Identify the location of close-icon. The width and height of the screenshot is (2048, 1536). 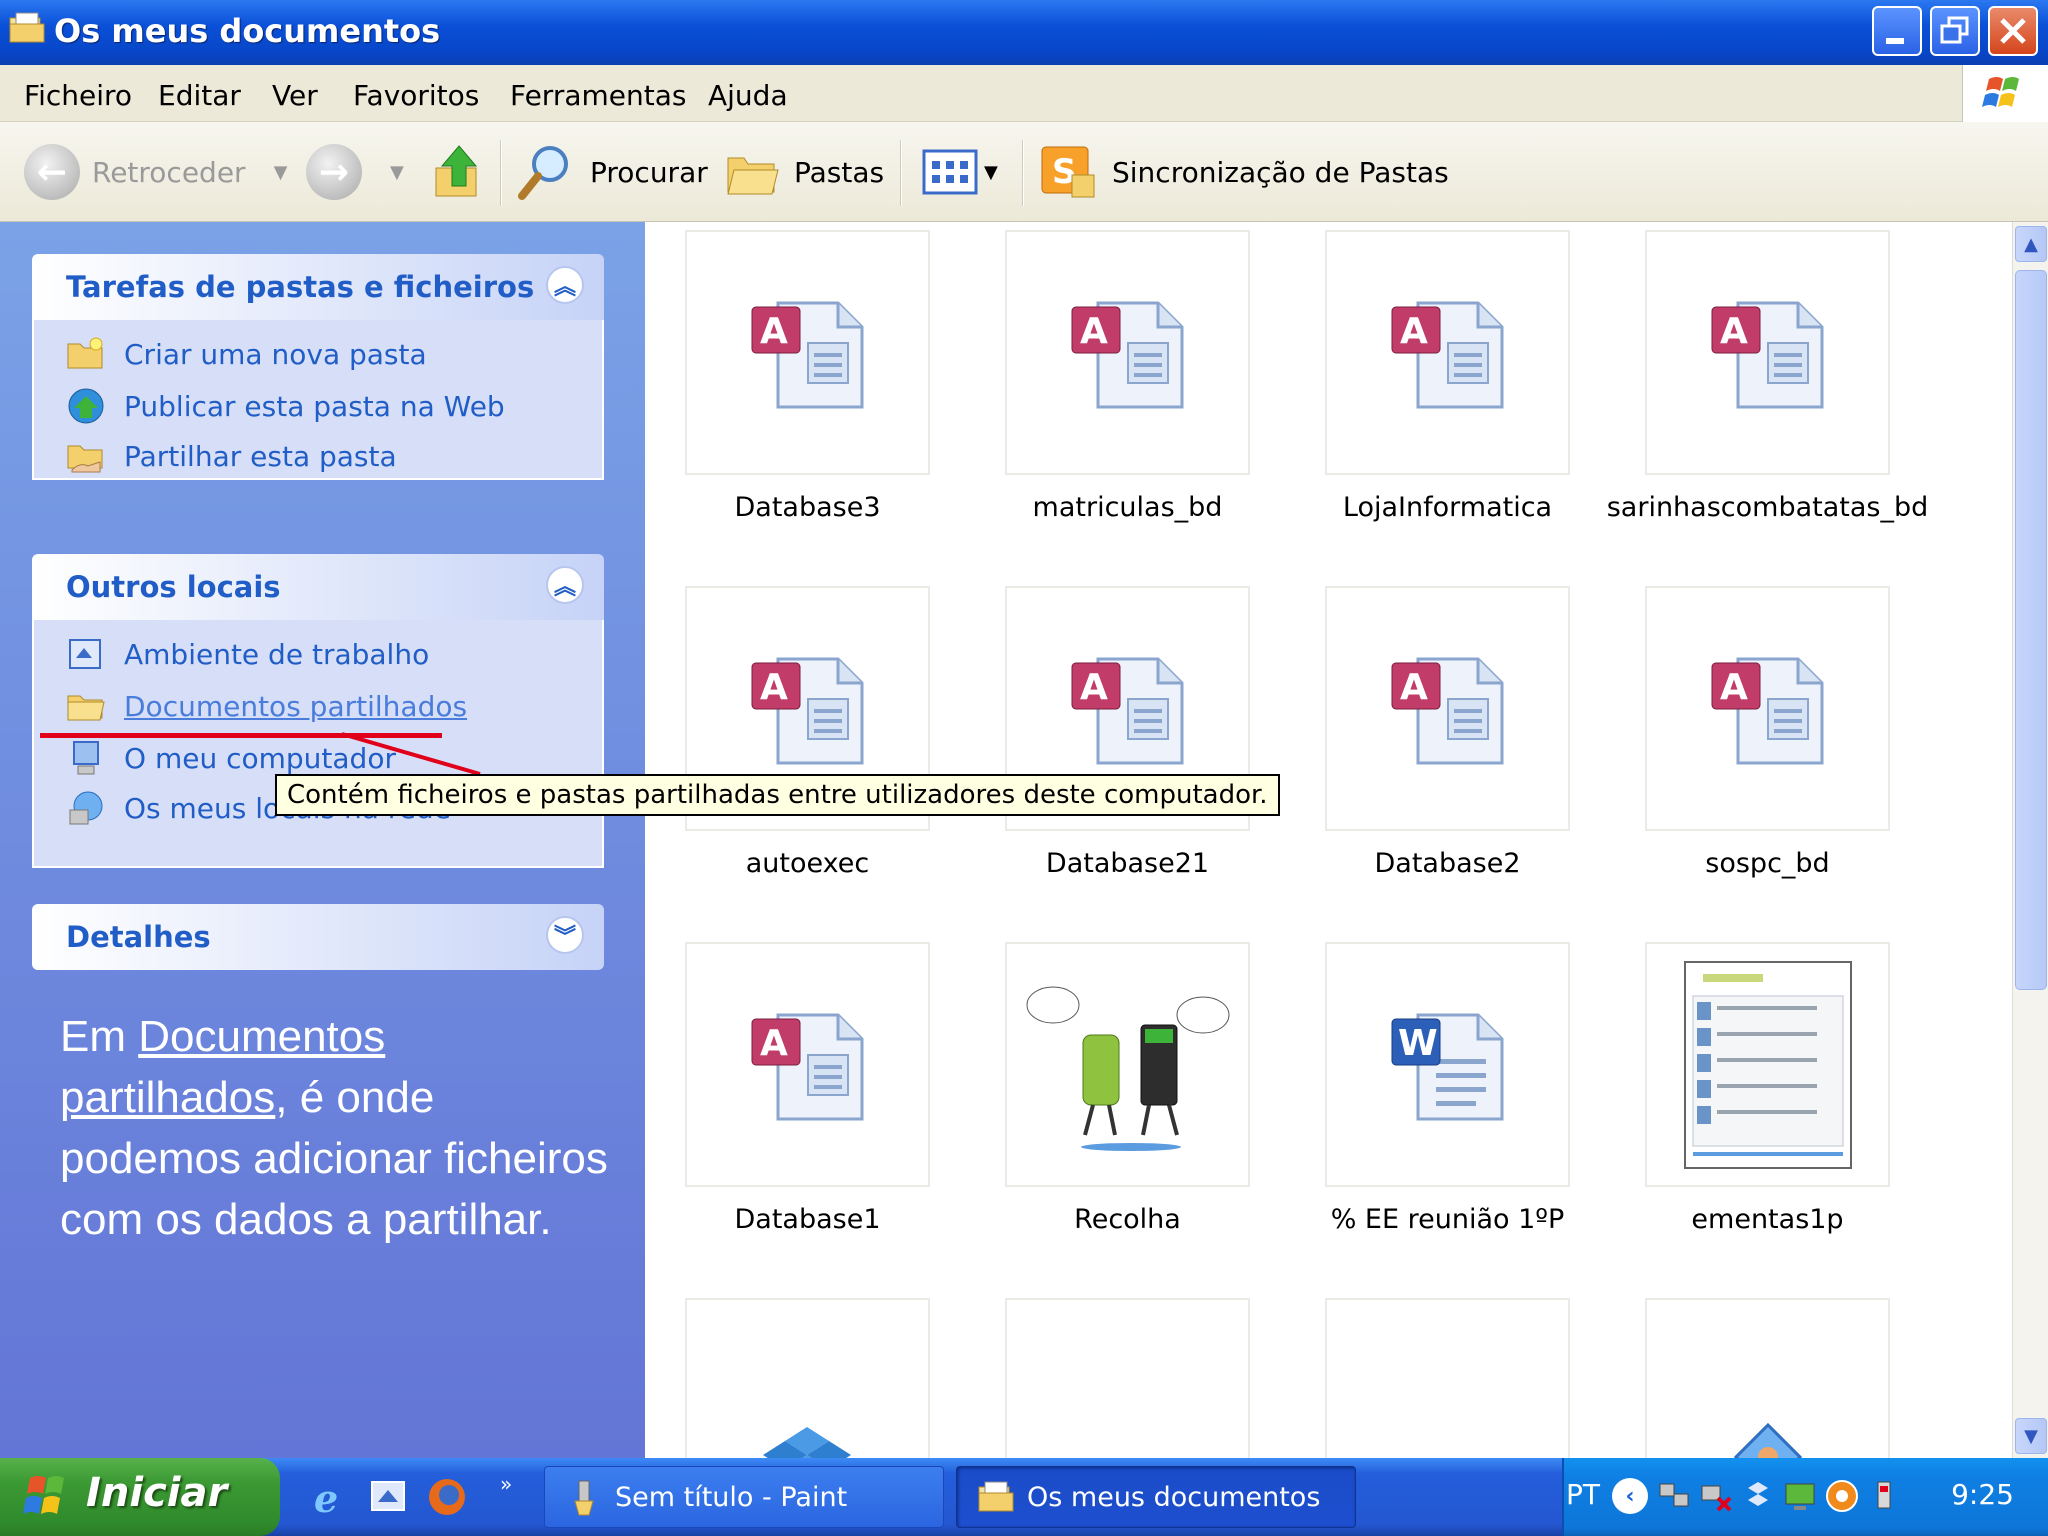
(2013, 31).